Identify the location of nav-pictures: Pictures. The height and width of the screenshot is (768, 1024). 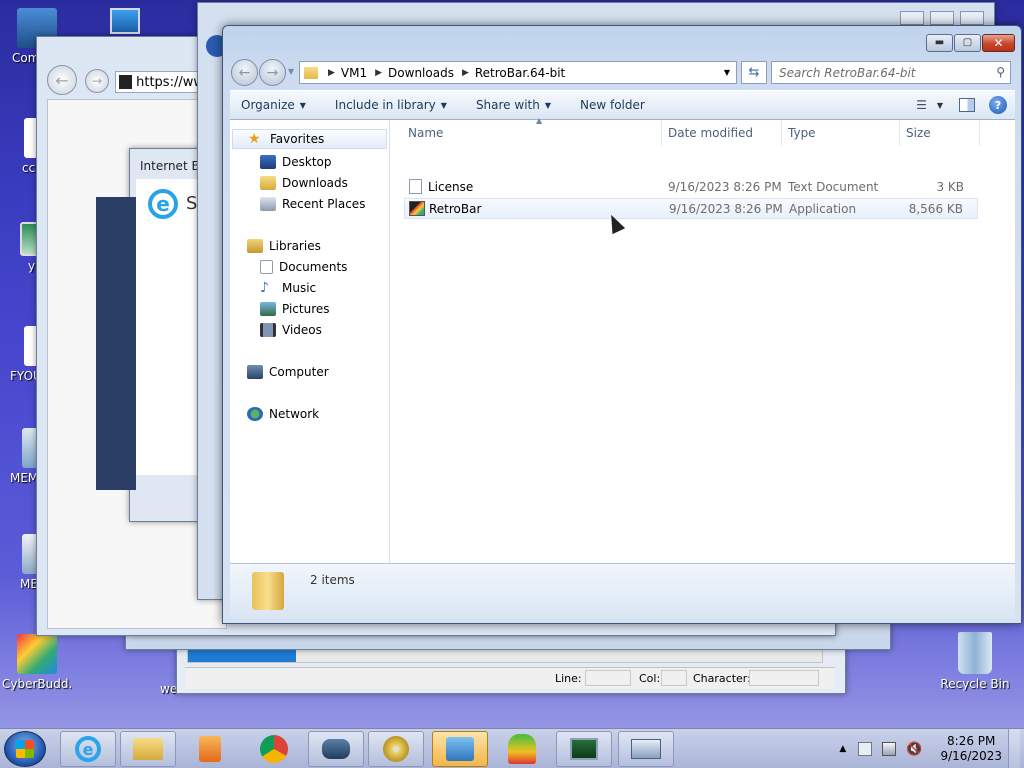
(295, 309).